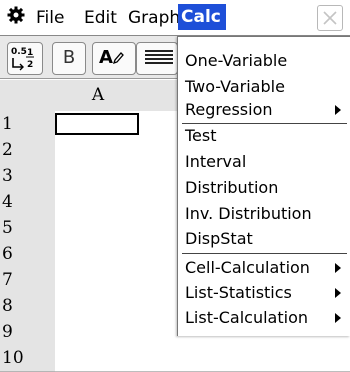 This screenshot has width=350, height=372. Describe the element at coordinates (245, 358) in the screenshot. I see `cell-b10` at that location.